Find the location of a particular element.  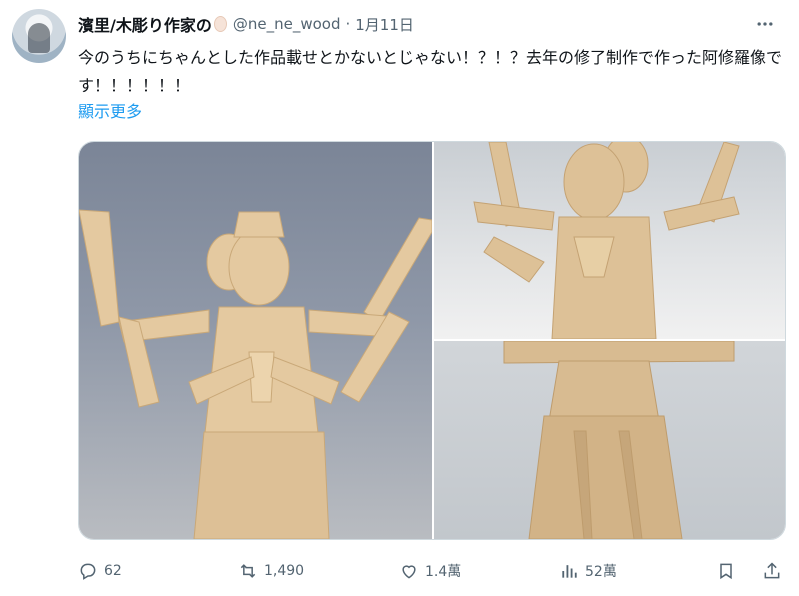

like-icon is located at coordinates (409, 572).